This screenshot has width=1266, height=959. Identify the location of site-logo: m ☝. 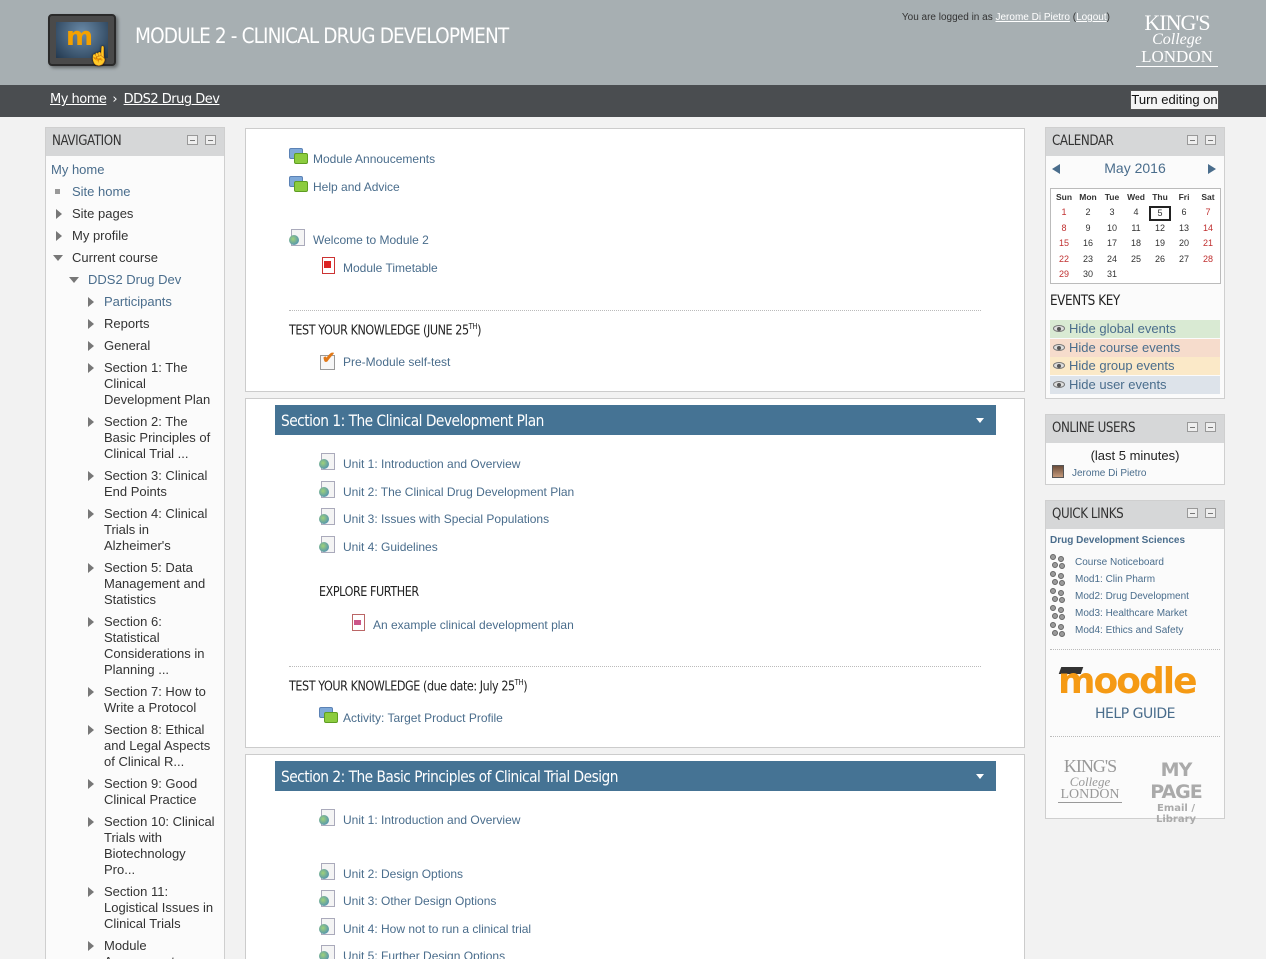
(82, 40).